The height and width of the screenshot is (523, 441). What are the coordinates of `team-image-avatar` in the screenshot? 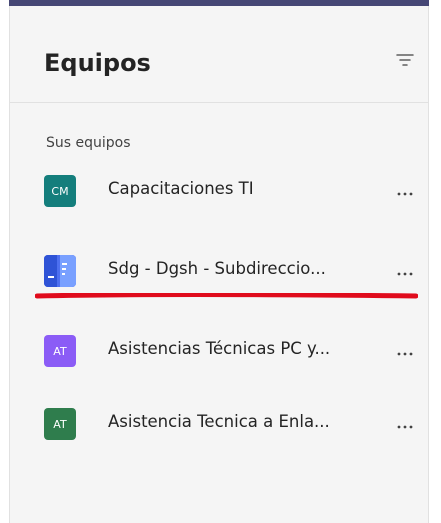 It's located at (60, 271).